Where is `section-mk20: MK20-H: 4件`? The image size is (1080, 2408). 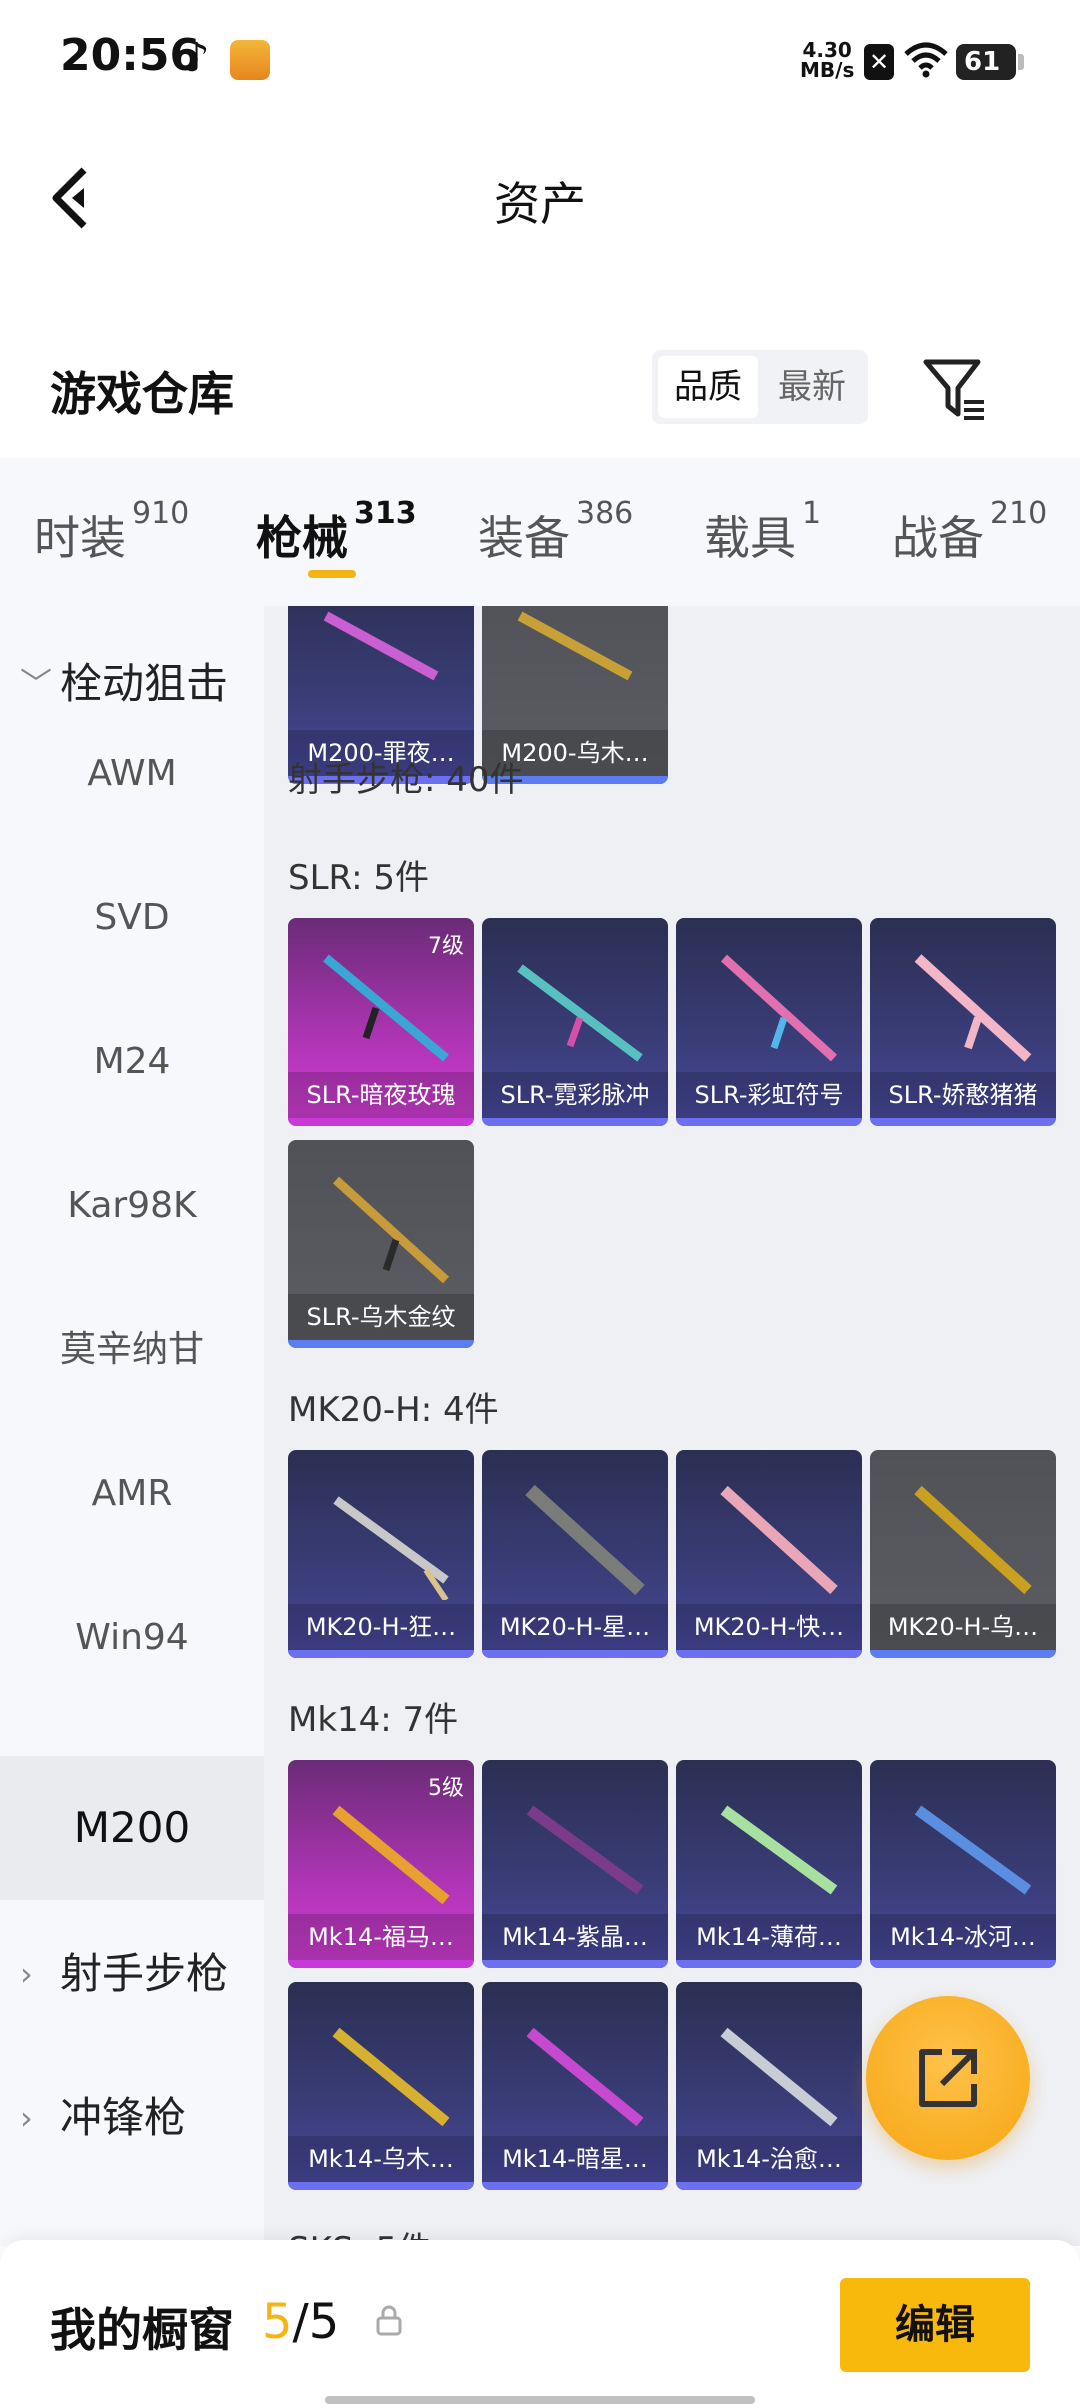
section-mk20: MK20-H: 4件 is located at coordinates (393, 1410).